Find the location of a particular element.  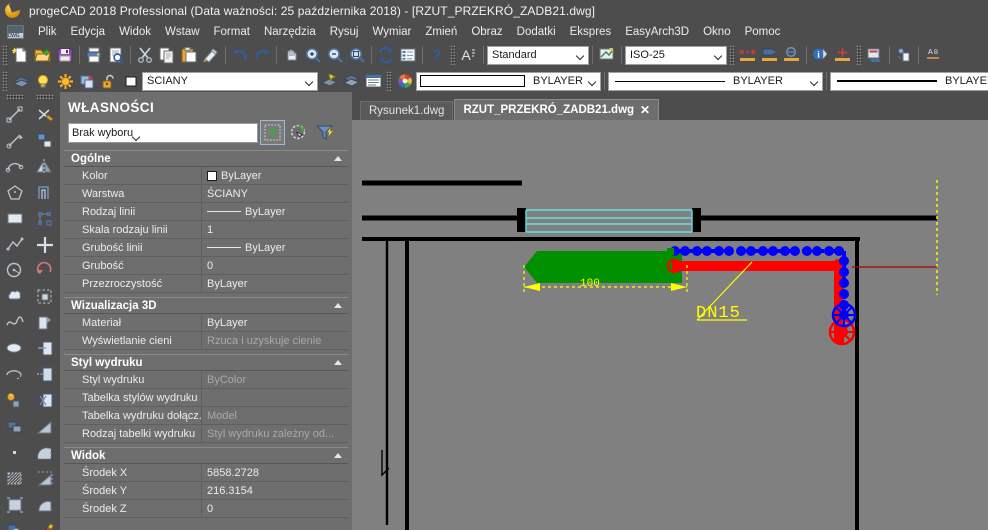

menu-zmien: Zmień is located at coordinates (441, 32).